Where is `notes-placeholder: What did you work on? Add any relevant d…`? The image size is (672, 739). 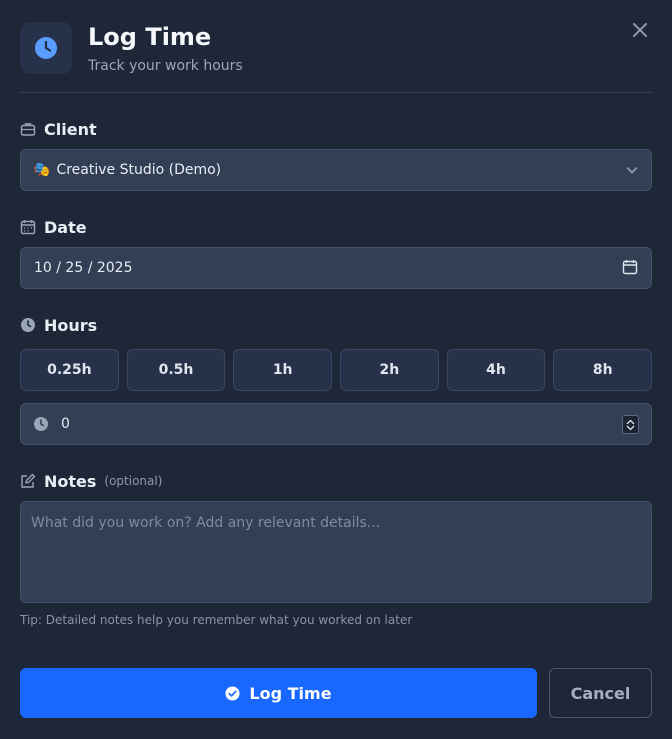
notes-placeholder: What did you work on? Add any relevant d… is located at coordinates (206, 523).